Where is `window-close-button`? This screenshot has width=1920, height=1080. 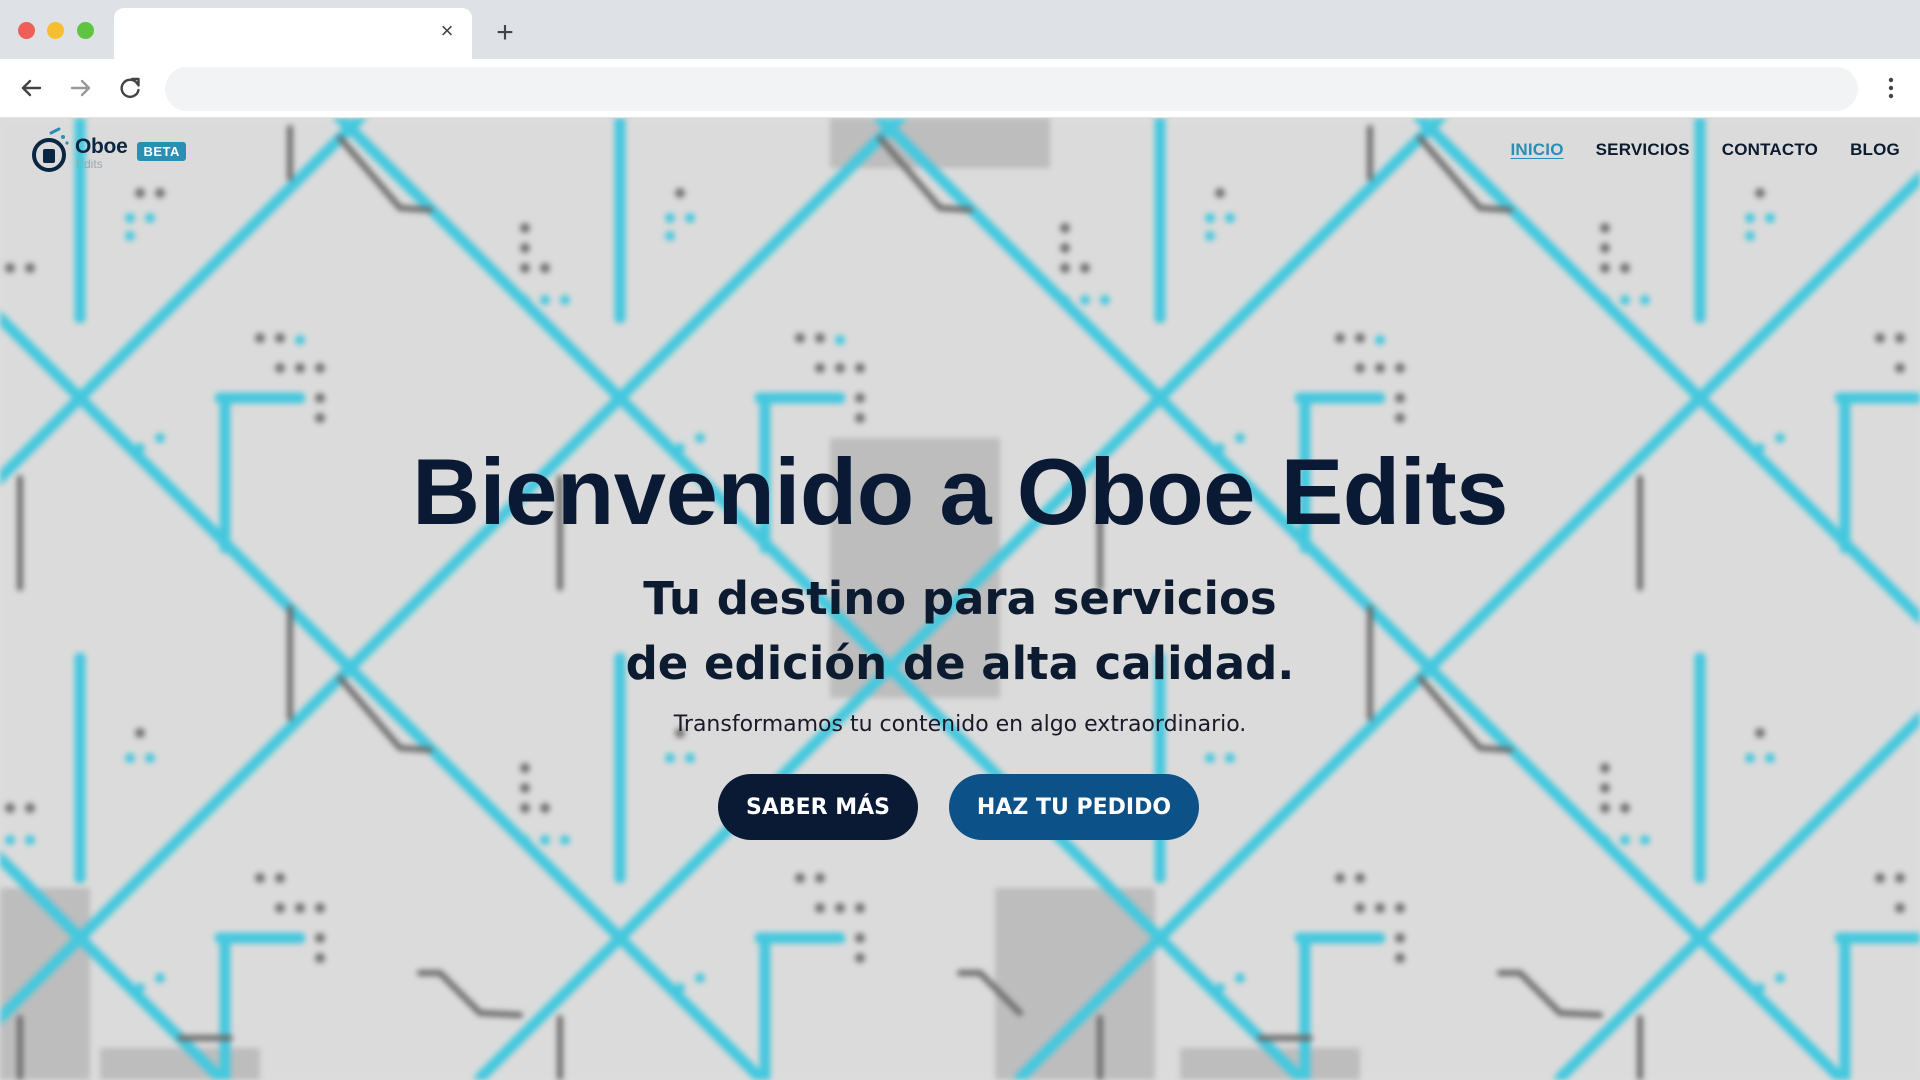 window-close-button is located at coordinates (26, 30).